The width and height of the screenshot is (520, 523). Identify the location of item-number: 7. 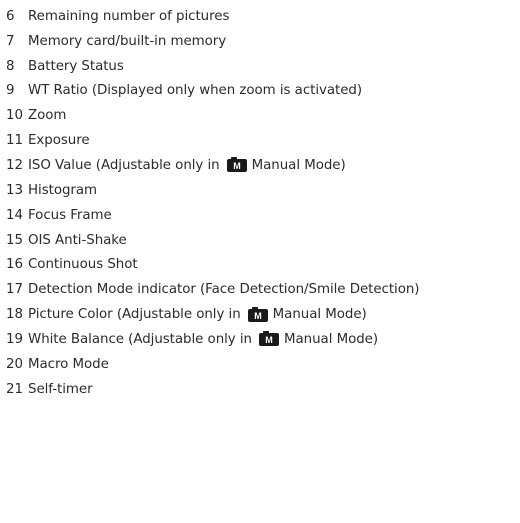
(10, 41).